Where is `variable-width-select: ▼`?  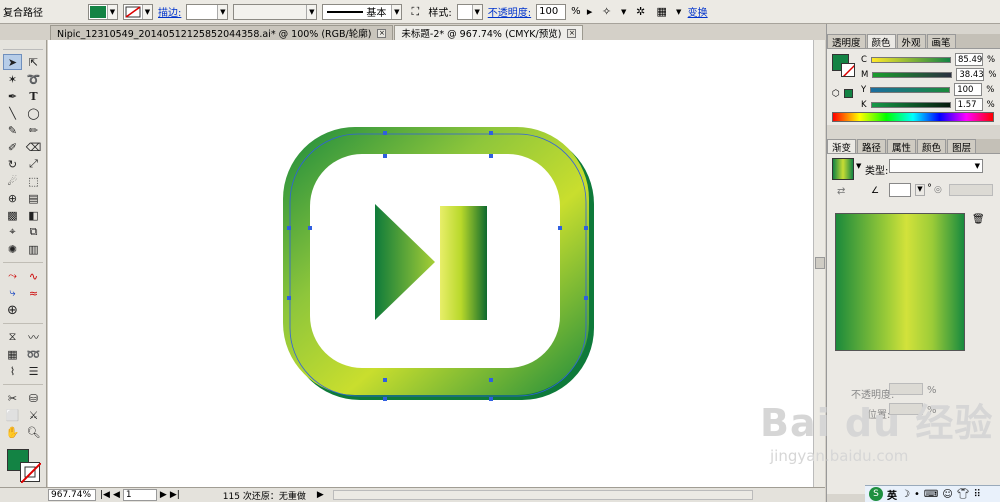 variable-width-select: ▼ is located at coordinates (275, 11).